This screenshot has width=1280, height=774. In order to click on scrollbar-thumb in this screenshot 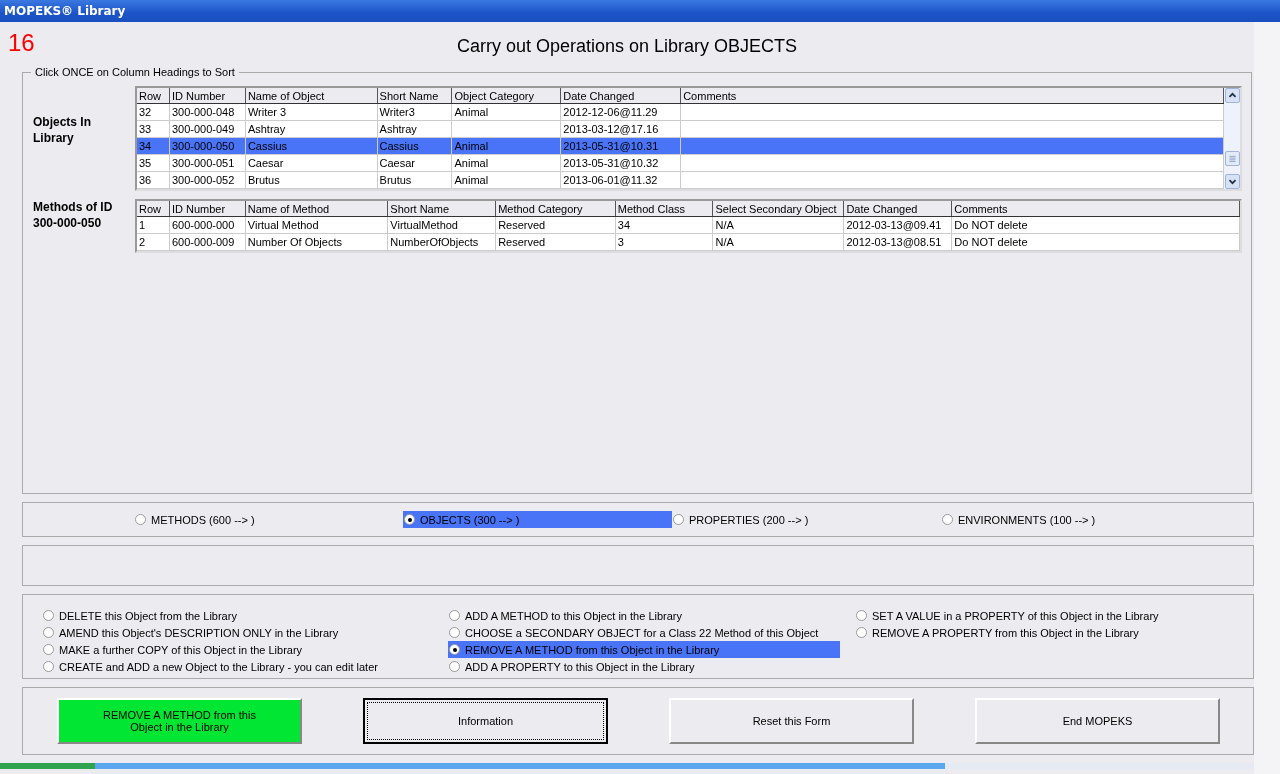, I will do `click(1232, 158)`.